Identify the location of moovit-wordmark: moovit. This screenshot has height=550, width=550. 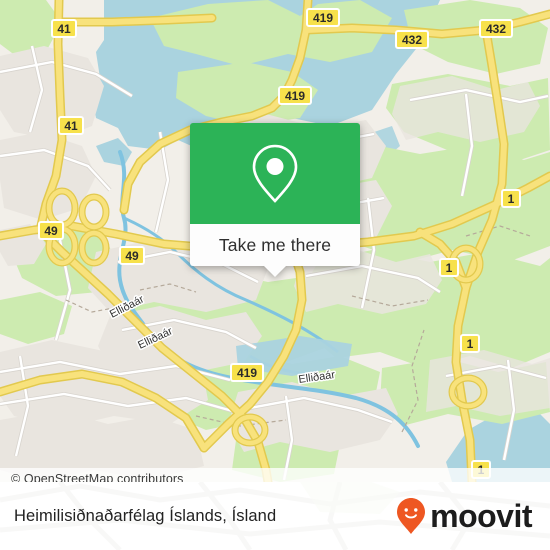
(481, 516).